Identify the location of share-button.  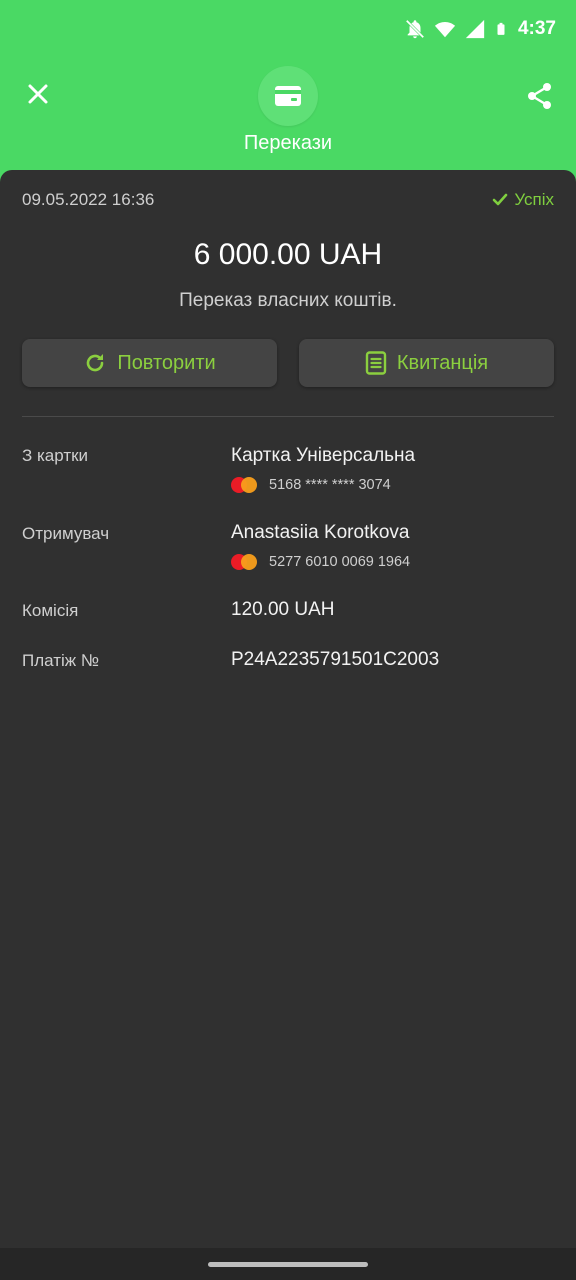
(540, 96).